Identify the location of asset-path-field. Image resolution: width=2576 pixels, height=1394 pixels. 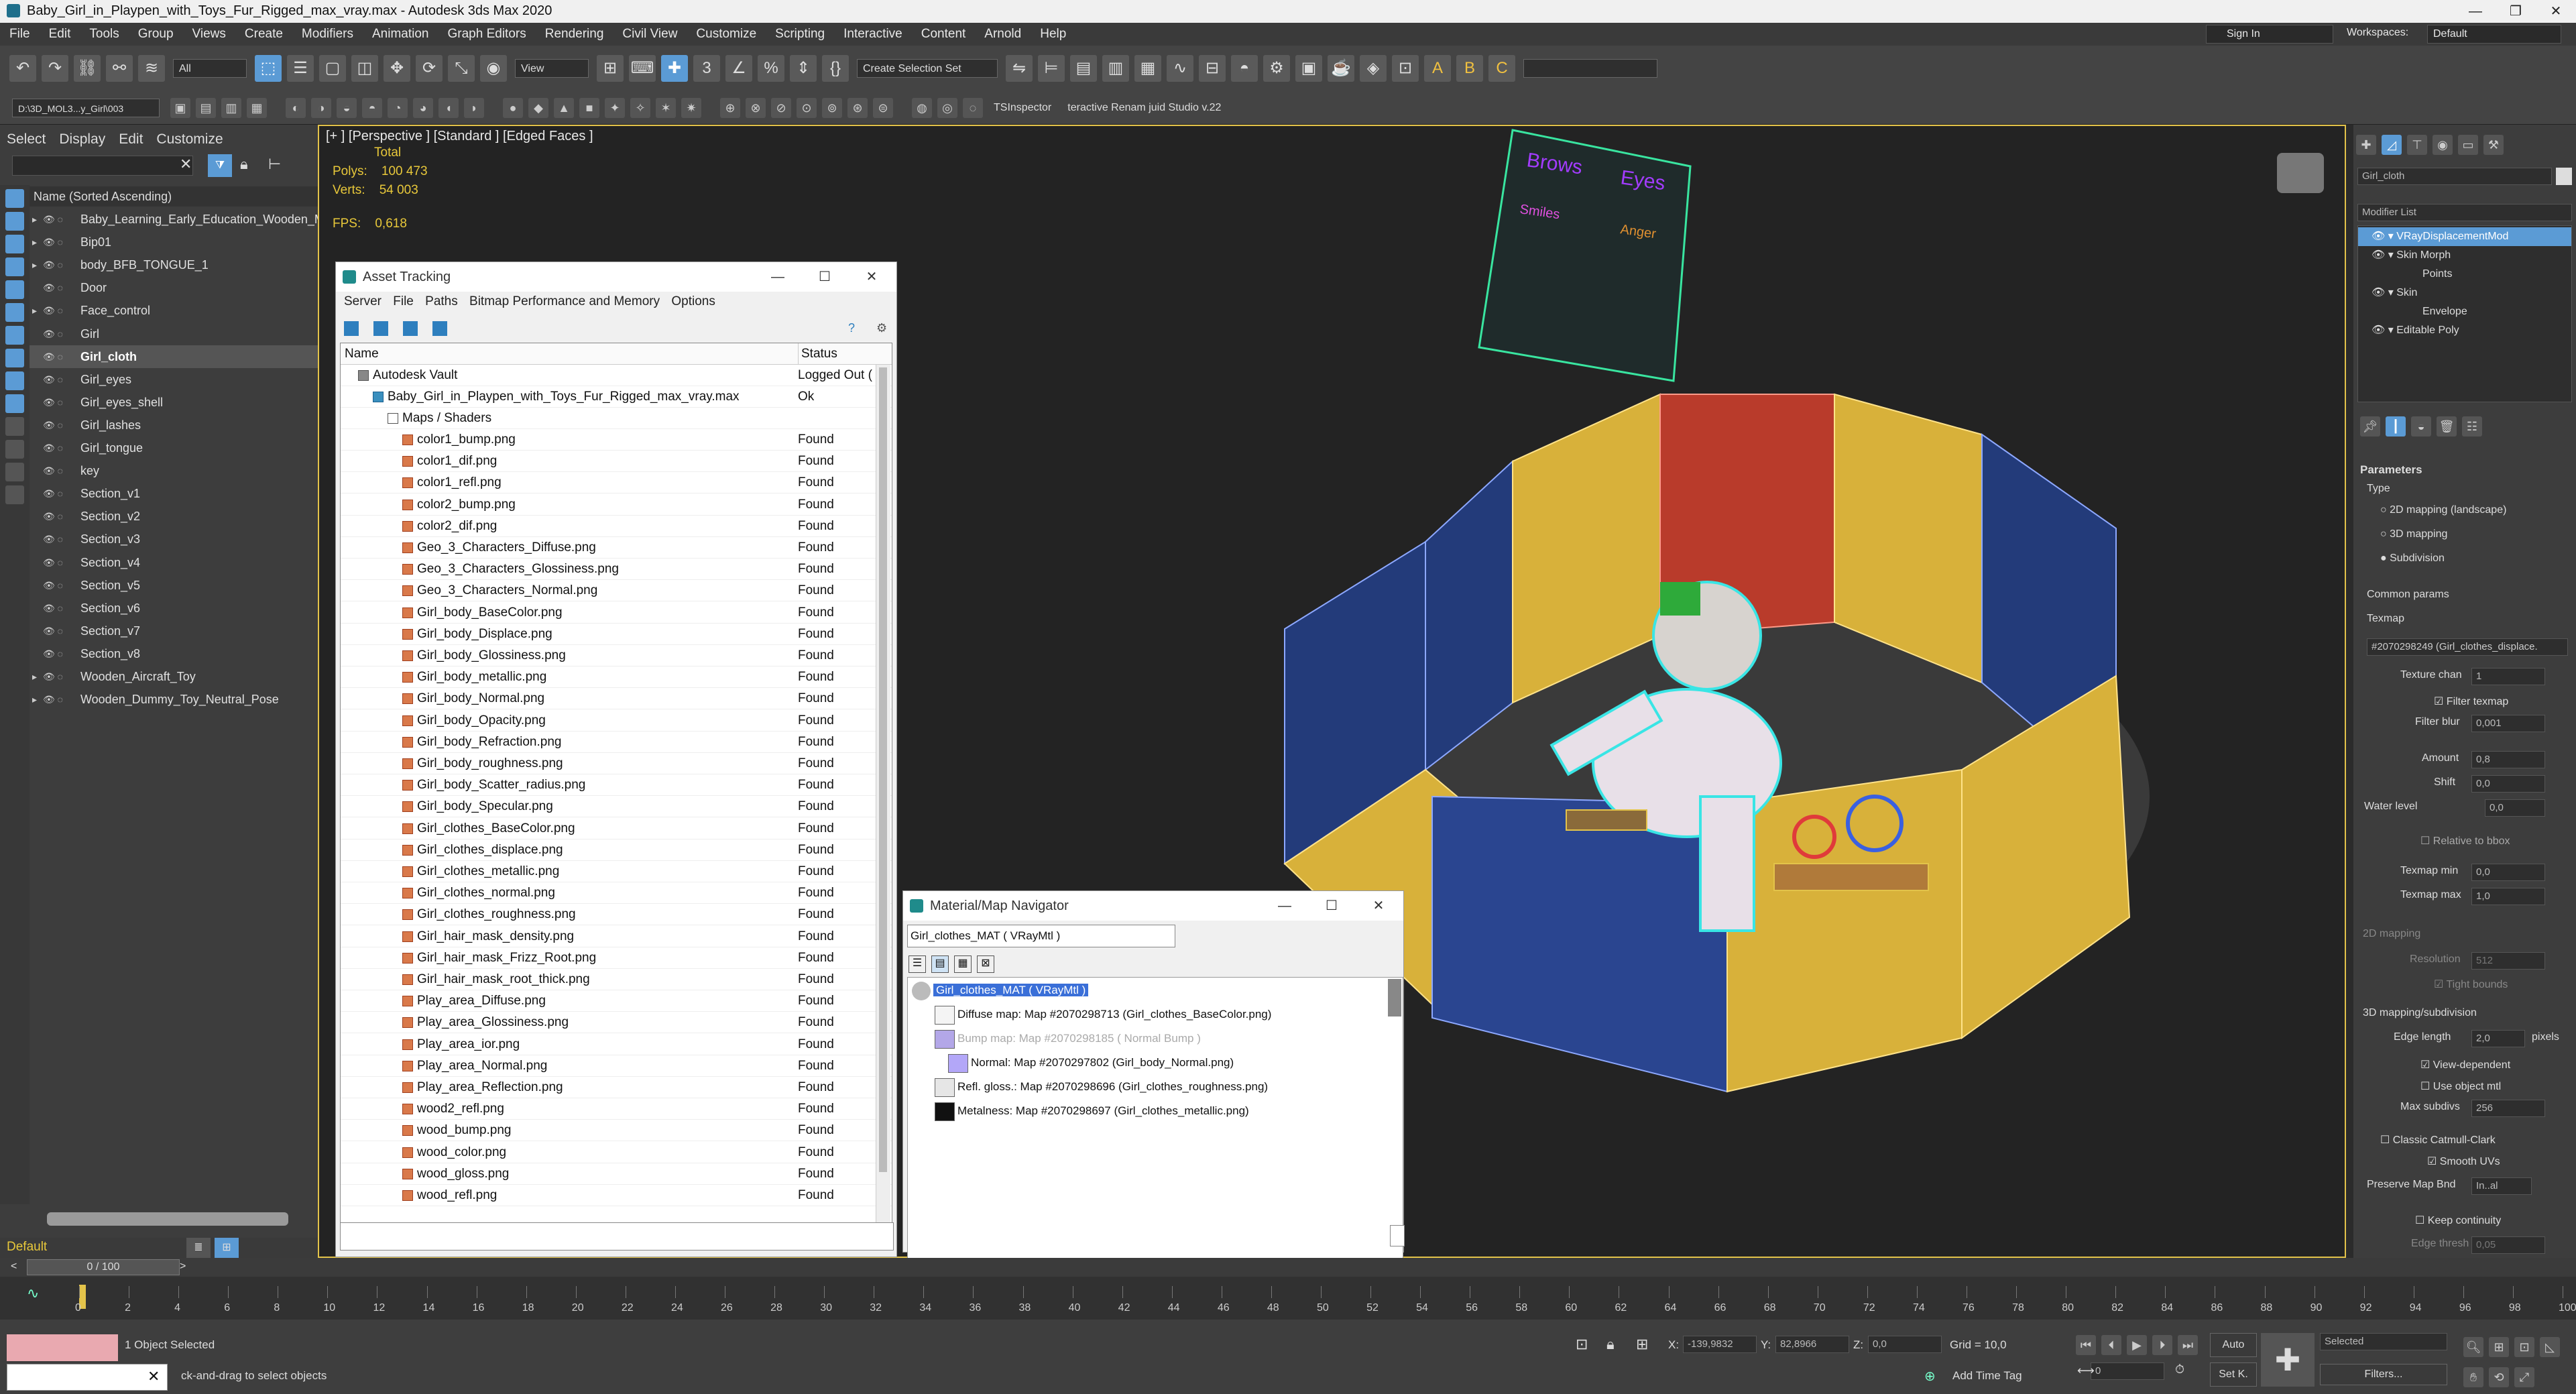
(617, 1236).